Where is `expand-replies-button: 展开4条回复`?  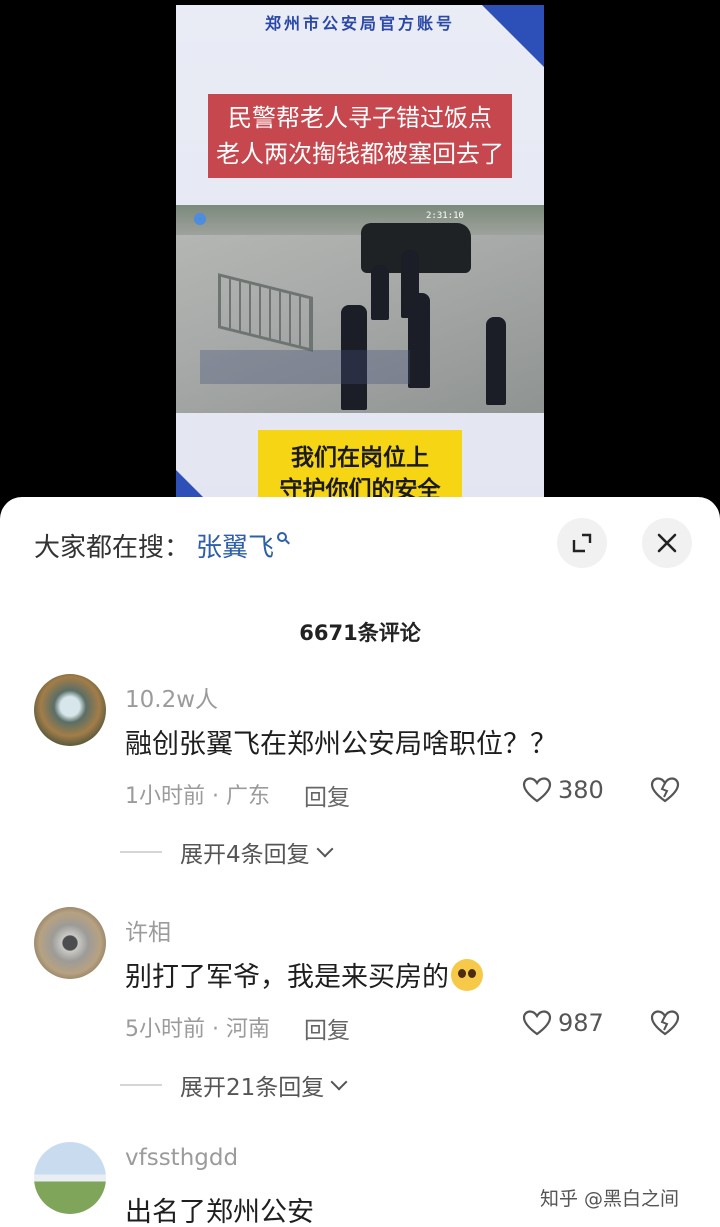 expand-replies-button: 展开4条回复 is located at coordinates (227, 852).